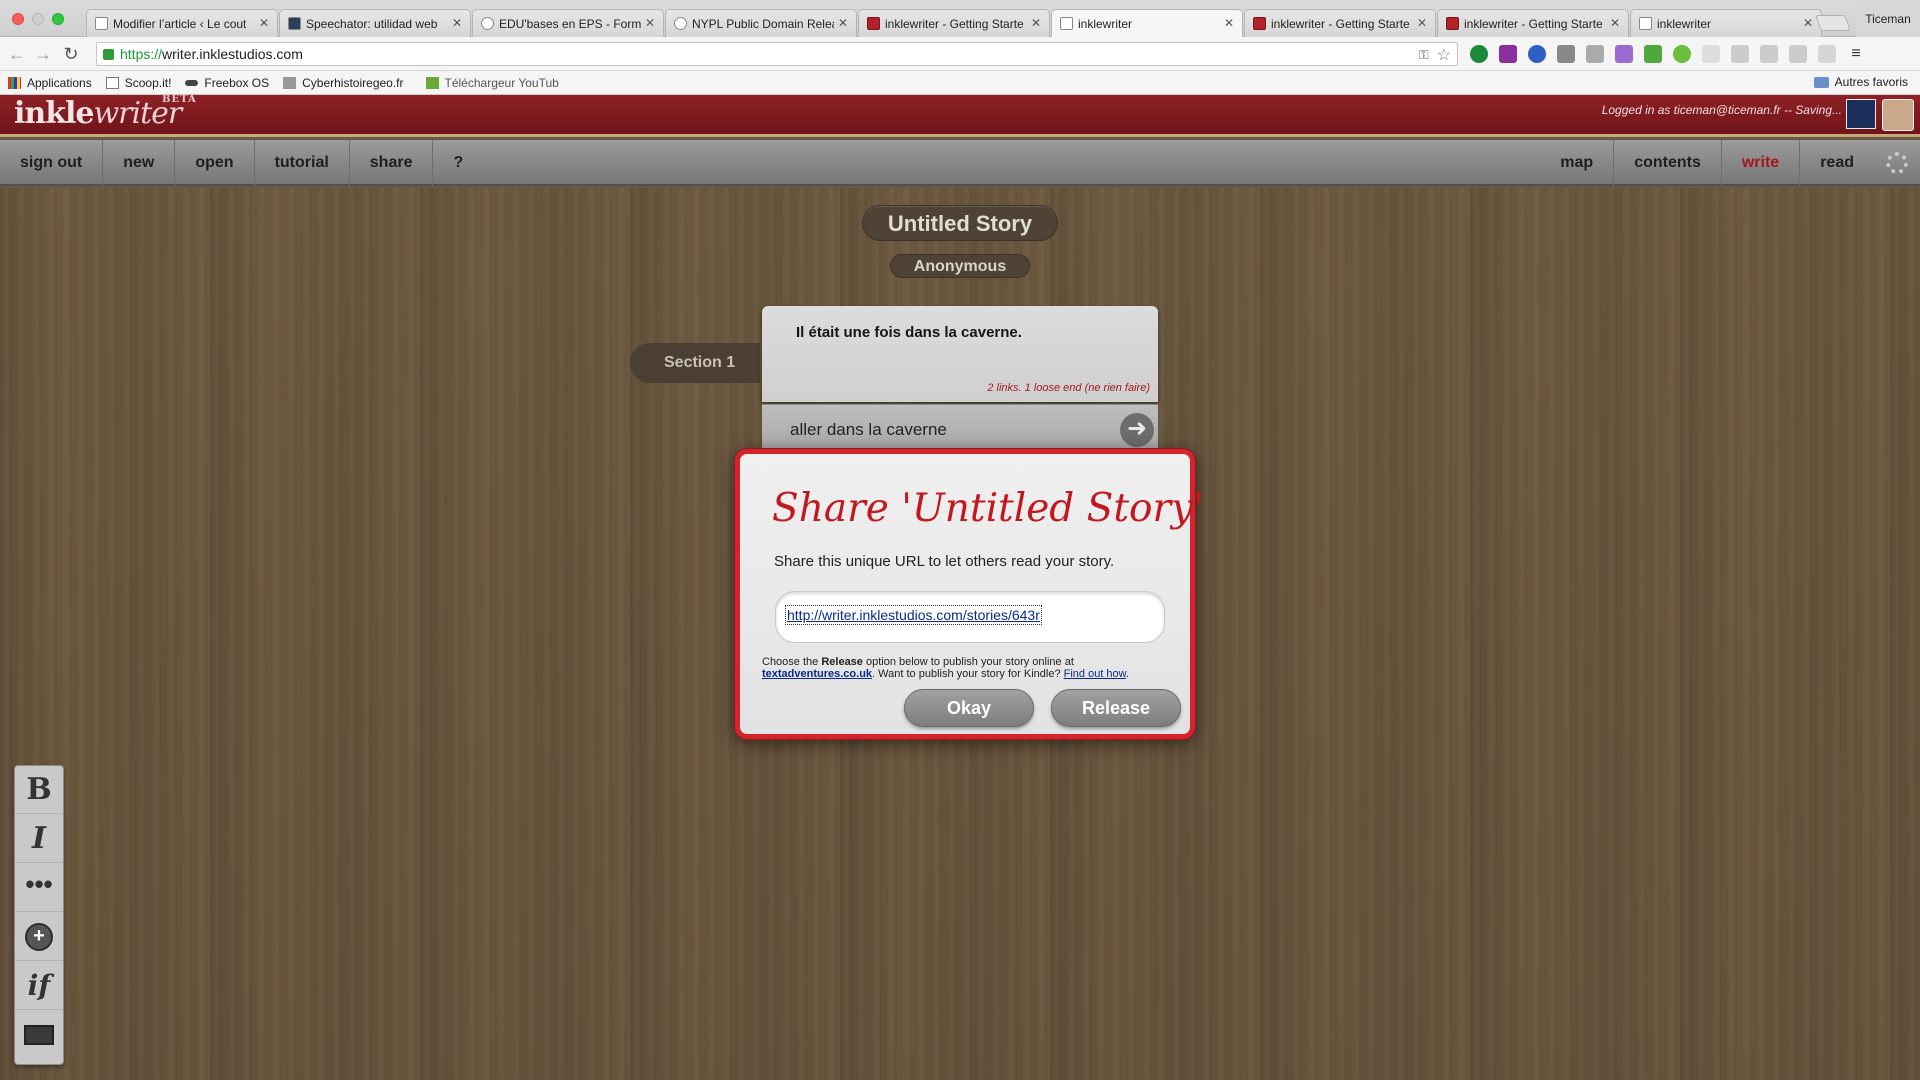 The image size is (1920, 1080). What do you see at coordinates (1821, 82) in the screenshot?
I see `folder-icon` at bounding box center [1821, 82].